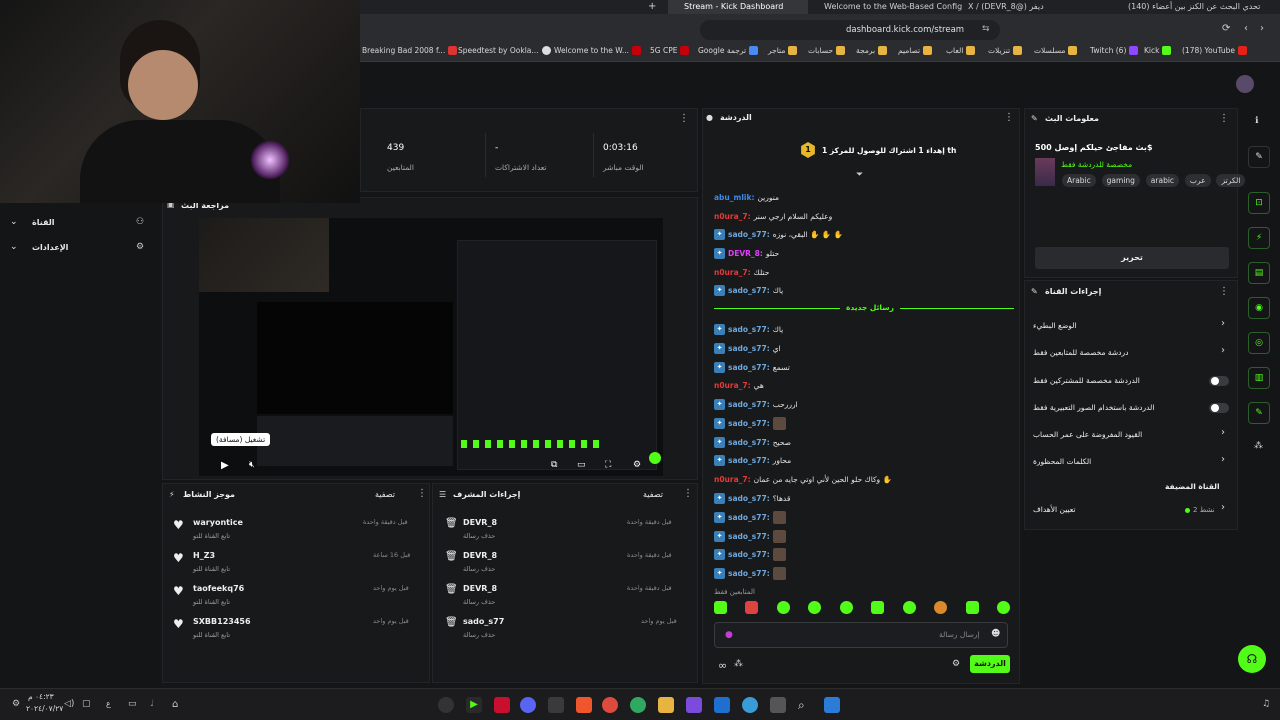 This screenshot has width=1280, height=720. Describe the element at coordinates (1259, 308) in the screenshot. I see `chat-rail-icon: ◉` at that location.